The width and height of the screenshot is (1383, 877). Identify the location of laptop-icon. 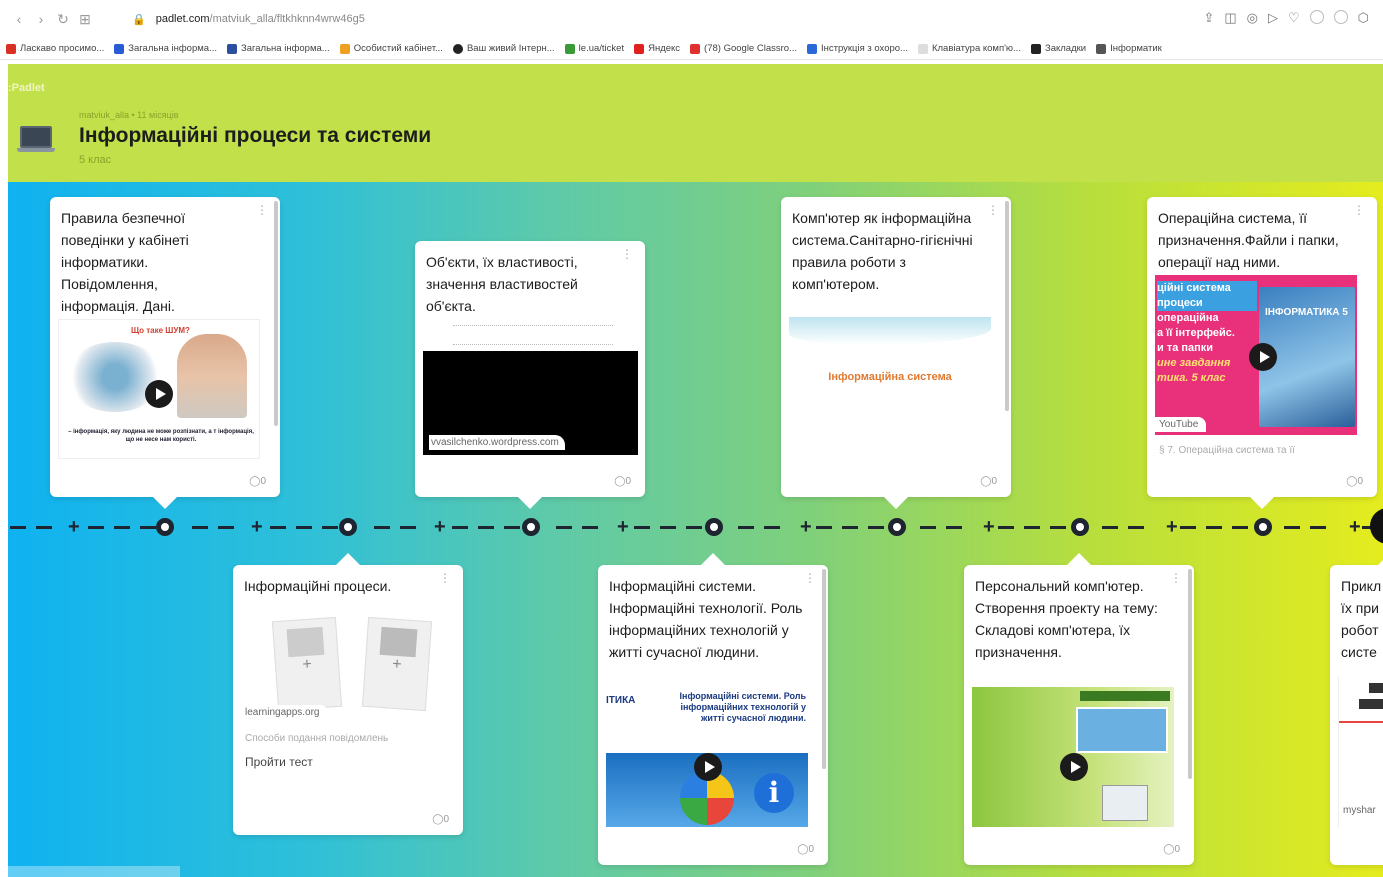
(36, 140).